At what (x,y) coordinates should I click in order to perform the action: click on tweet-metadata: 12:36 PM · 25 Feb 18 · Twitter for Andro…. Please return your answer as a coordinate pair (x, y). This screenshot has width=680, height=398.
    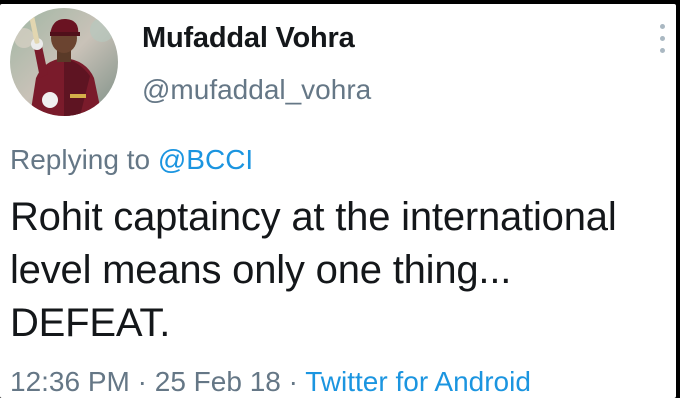
    Looking at the image, I should click on (270, 382).